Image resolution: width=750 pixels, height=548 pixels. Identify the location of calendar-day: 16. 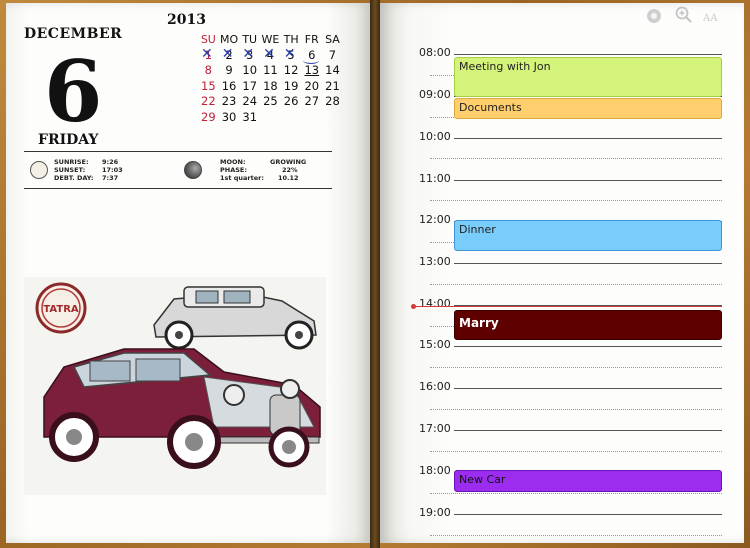
(229, 87).